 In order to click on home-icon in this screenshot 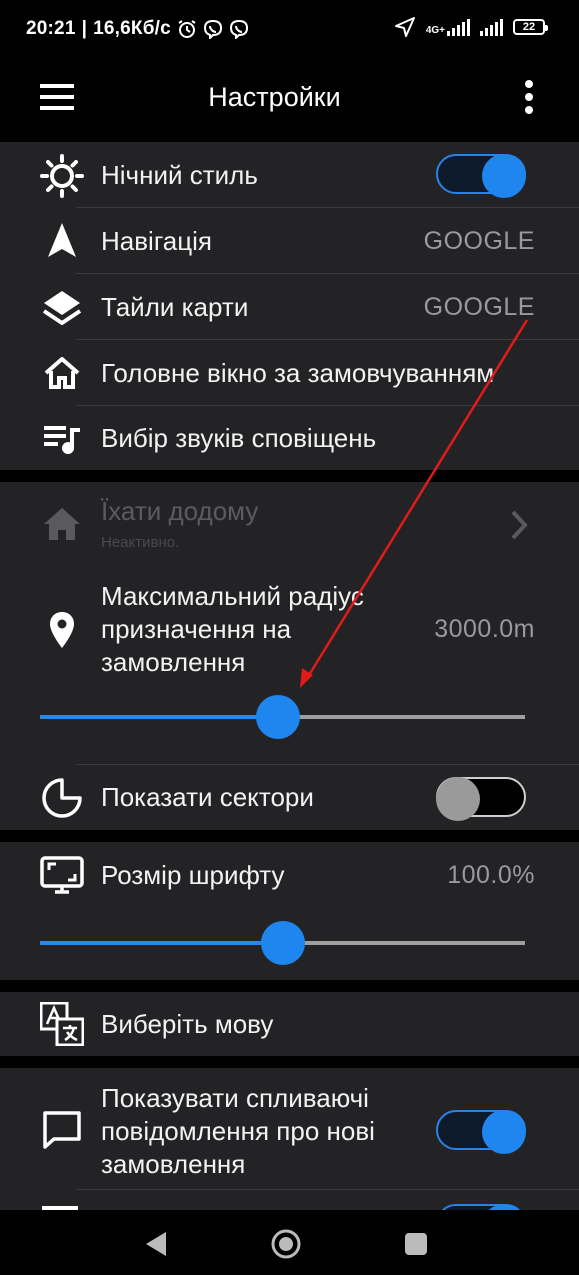, I will do `click(62, 524)`.